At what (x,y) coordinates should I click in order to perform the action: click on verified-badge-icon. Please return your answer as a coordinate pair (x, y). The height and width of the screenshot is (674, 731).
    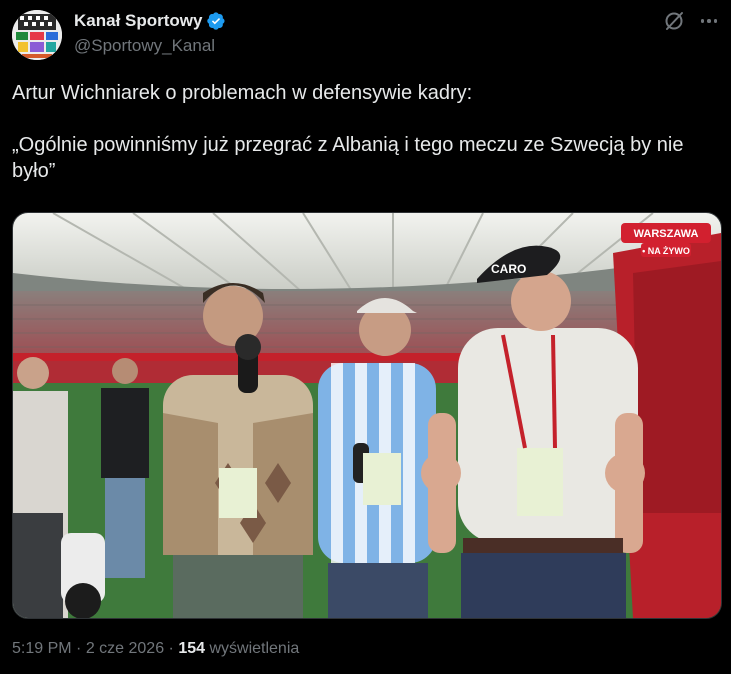
    Looking at the image, I should click on (216, 21).